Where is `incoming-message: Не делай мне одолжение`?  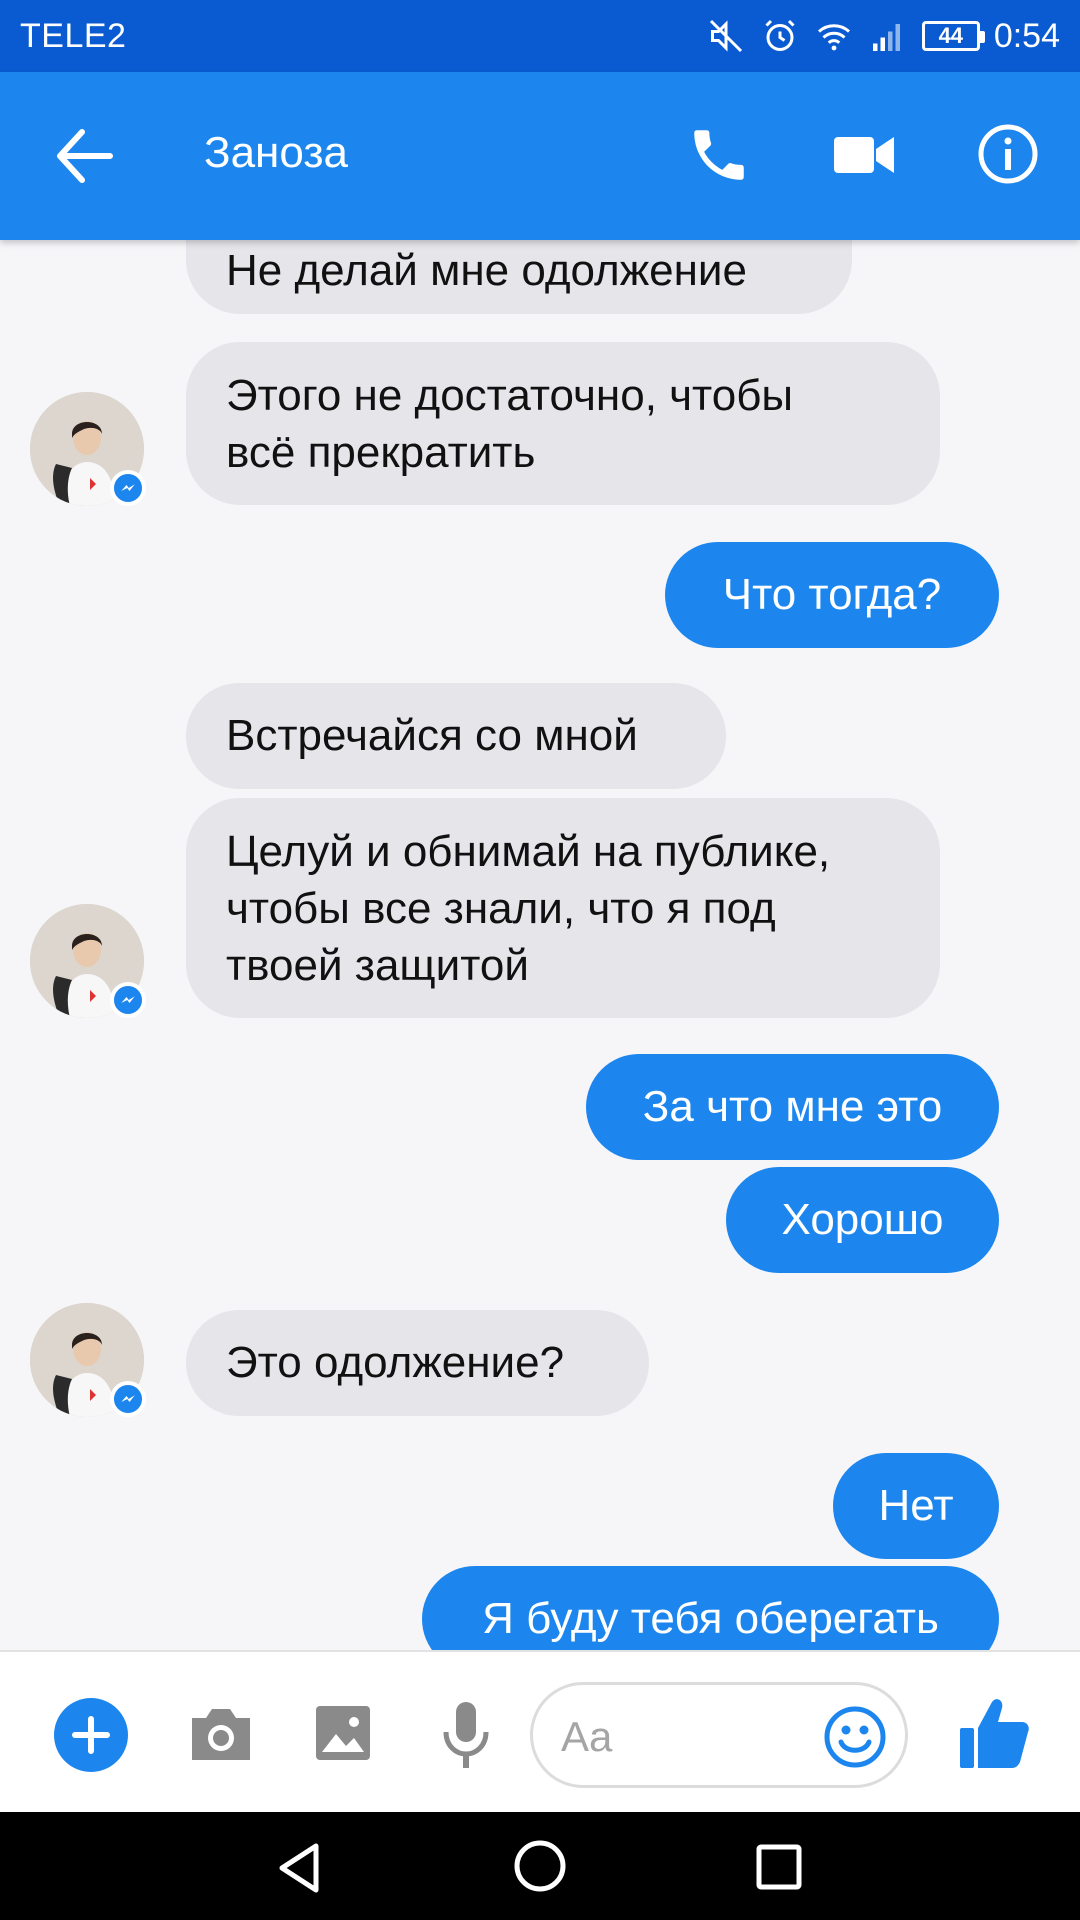
incoming-message: Не делай мне одолжение is located at coordinates (519, 277).